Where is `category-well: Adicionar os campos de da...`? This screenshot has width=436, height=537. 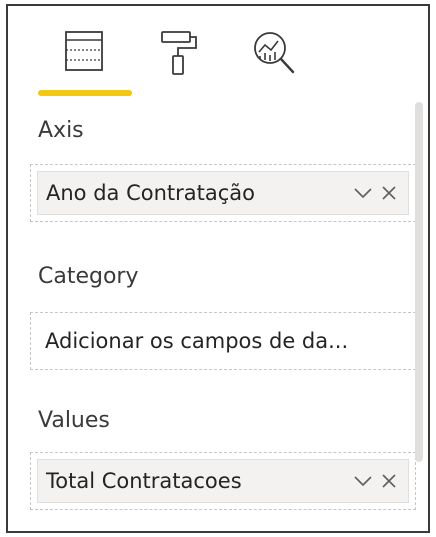 category-well: Adicionar os campos de da... is located at coordinates (223, 341).